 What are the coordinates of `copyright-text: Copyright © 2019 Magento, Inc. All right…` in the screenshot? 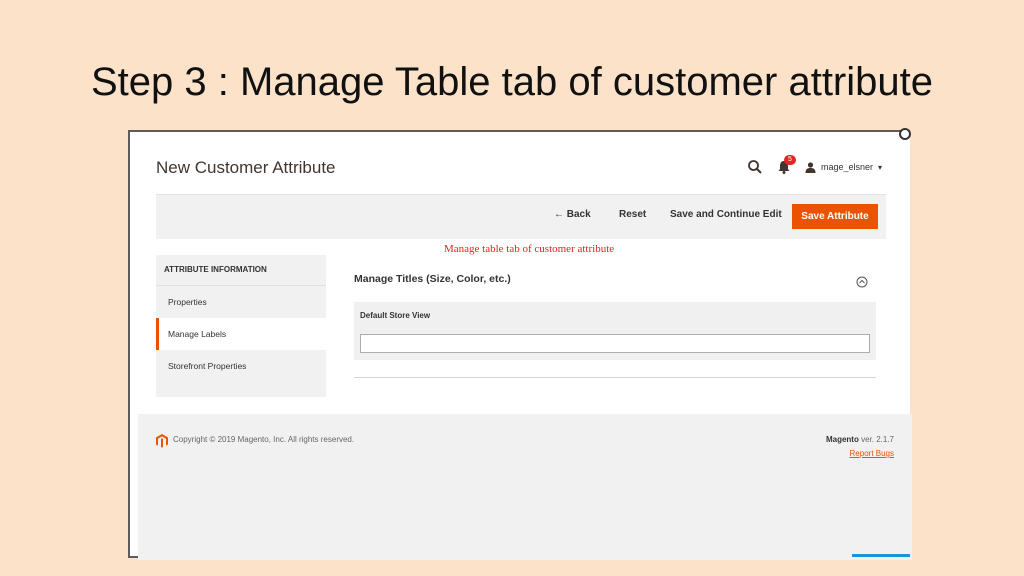 It's located at (264, 439).